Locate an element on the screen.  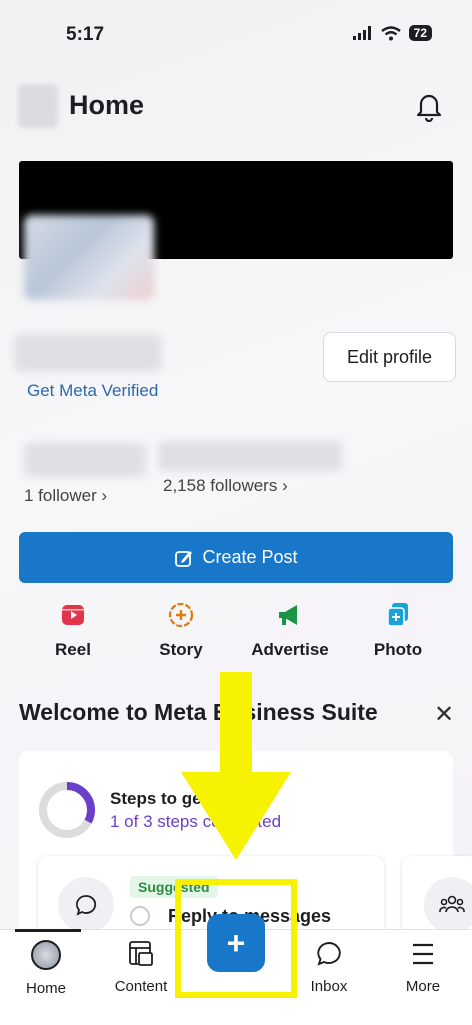
compose-icon is located at coordinates (184, 558).